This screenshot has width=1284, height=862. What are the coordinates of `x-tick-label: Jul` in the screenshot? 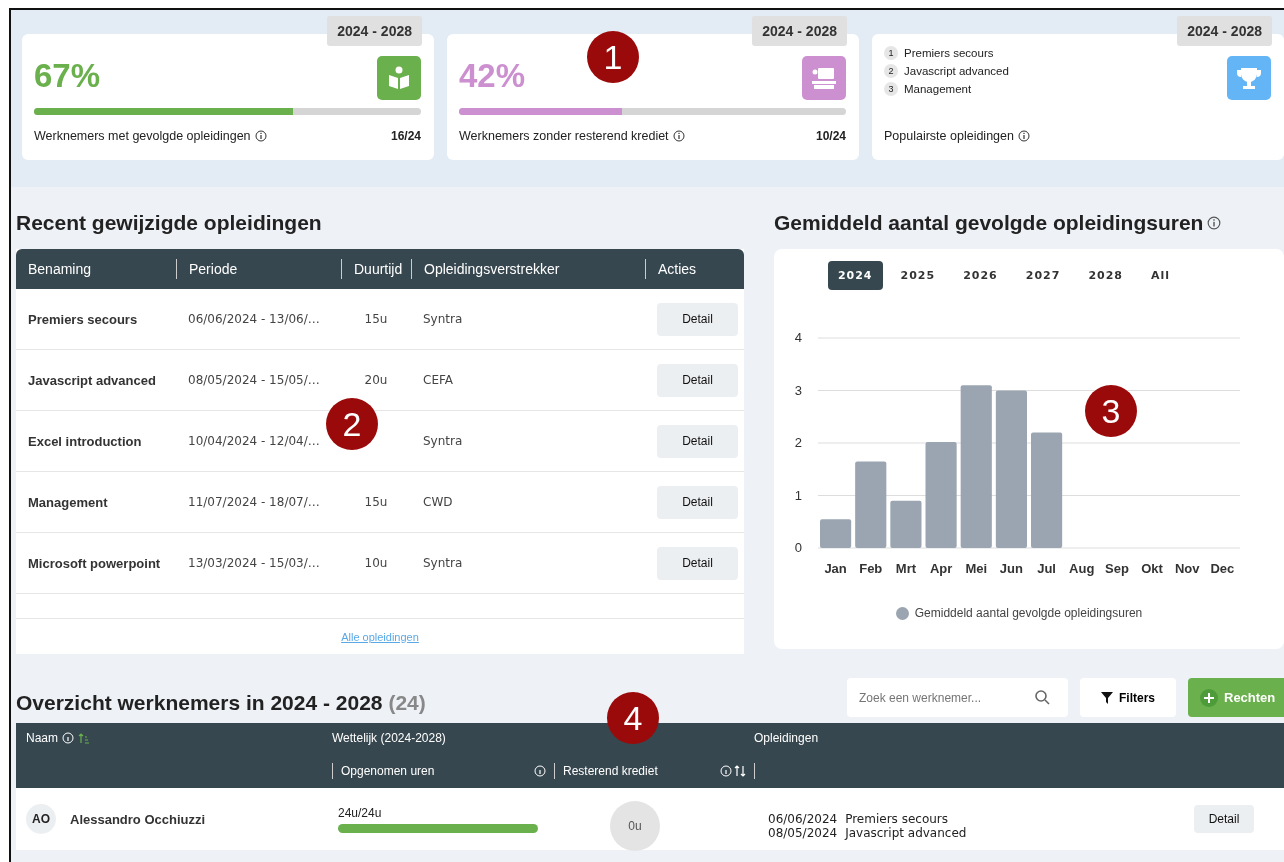 It's located at (1046, 568).